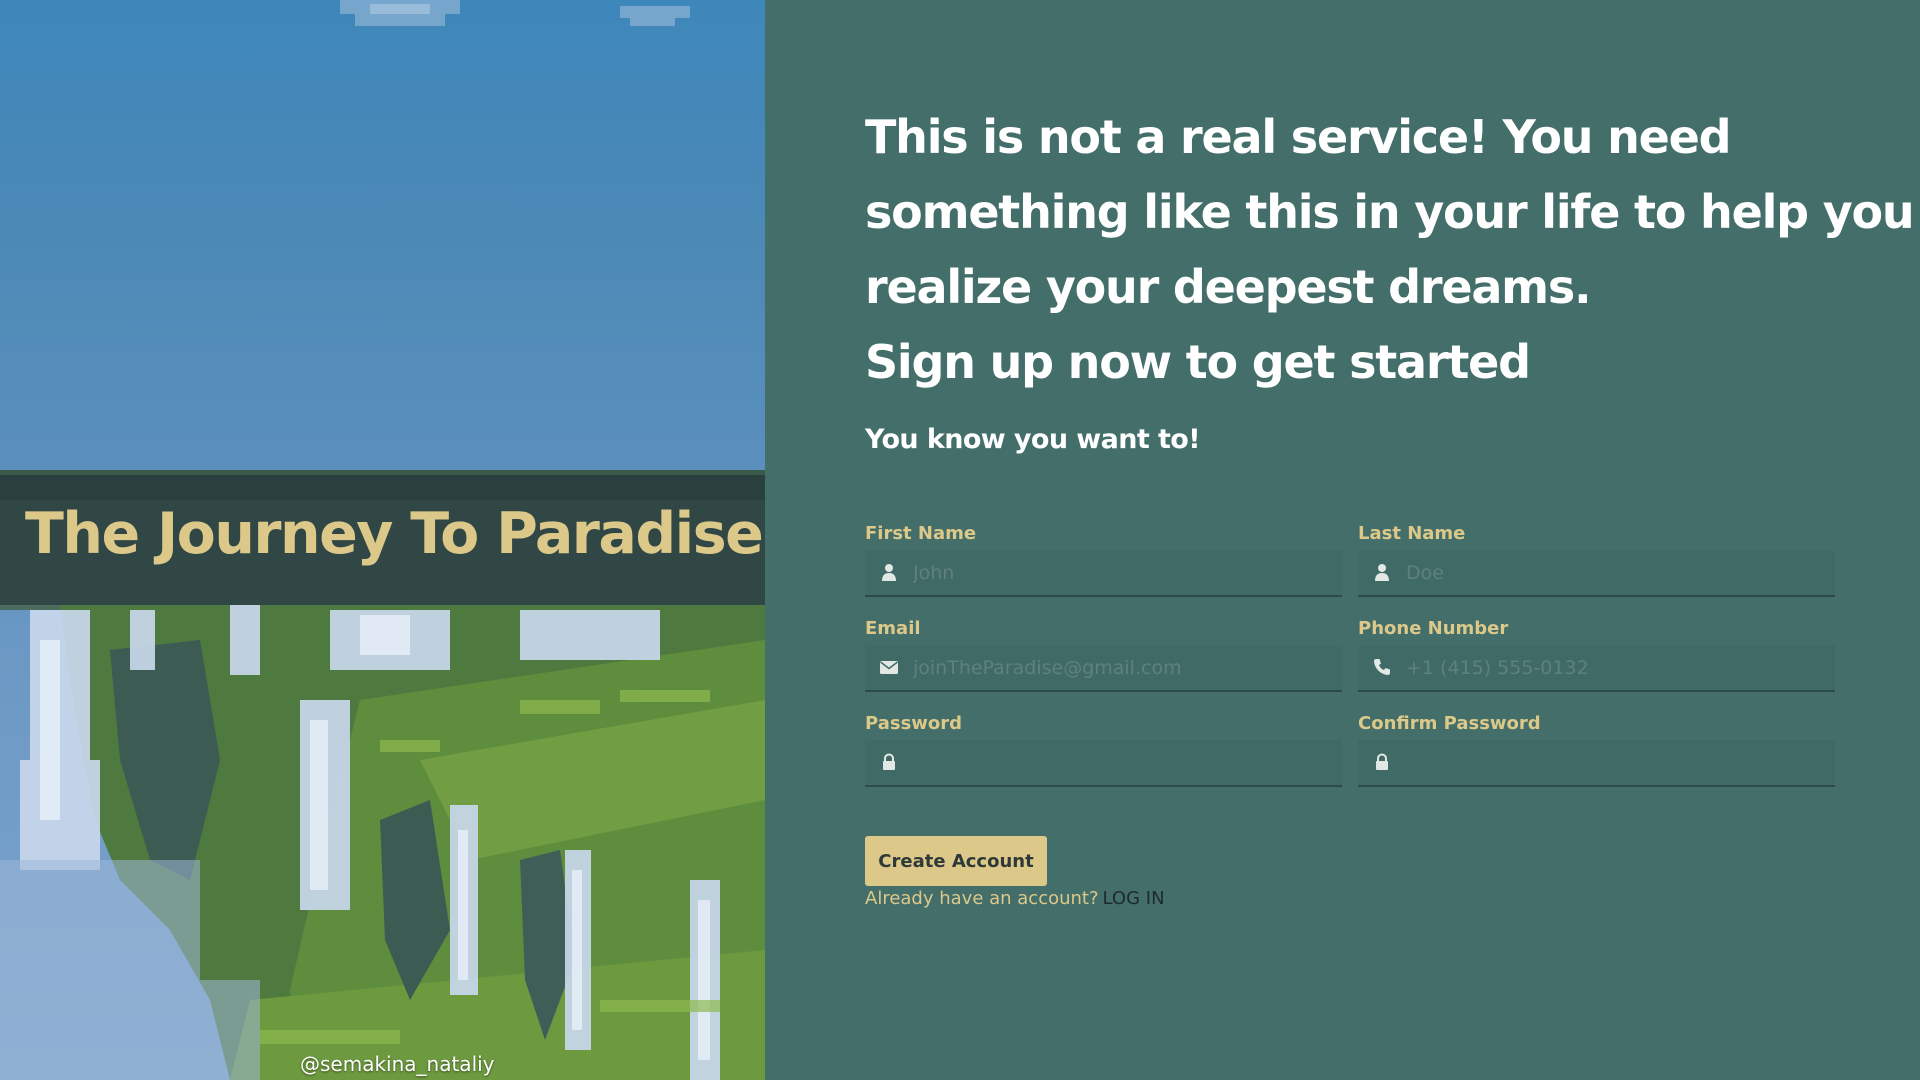 The width and height of the screenshot is (1920, 1080). I want to click on password-input-wrap, so click(1103, 763).